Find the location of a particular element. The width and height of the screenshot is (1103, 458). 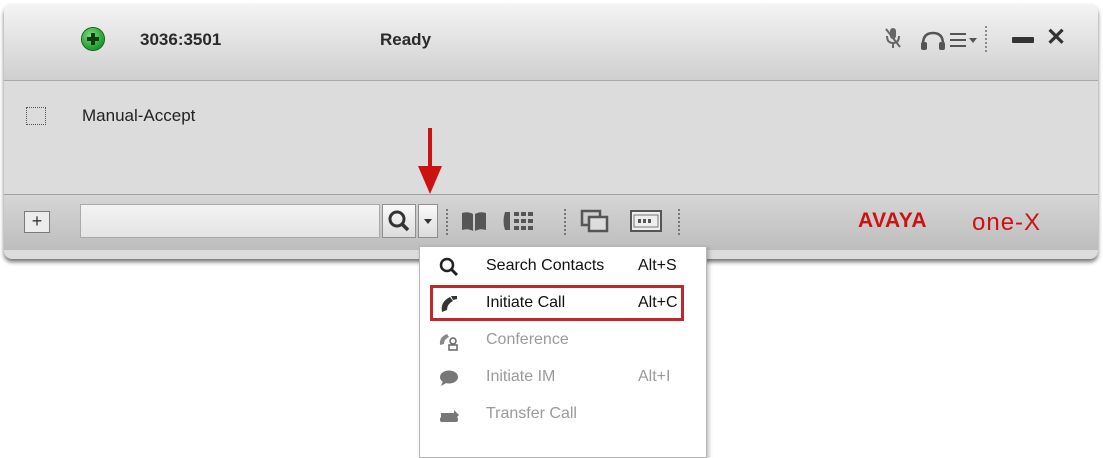

conference-icon is located at coordinates (448, 342).